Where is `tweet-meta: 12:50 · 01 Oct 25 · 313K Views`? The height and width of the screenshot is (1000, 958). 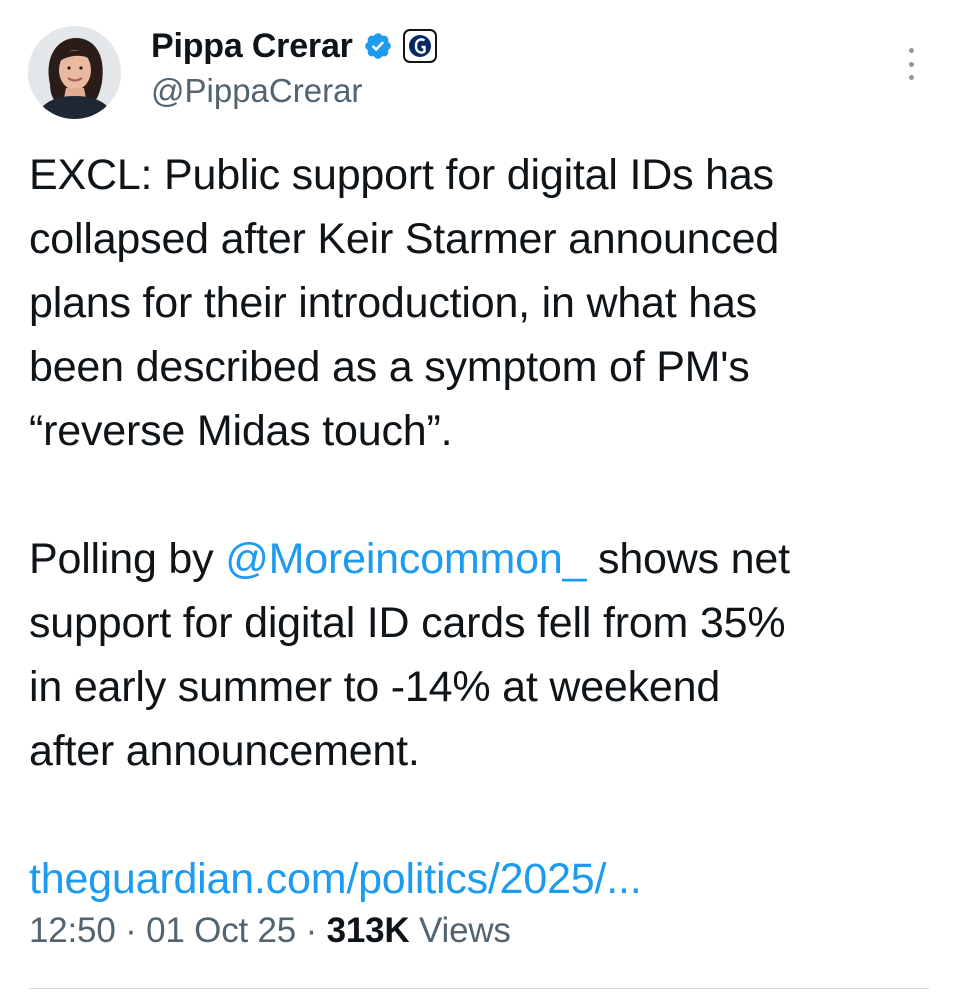
tweet-meta: 12:50 · 01 Oct 25 · 313K Views is located at coordinates (270, 931).